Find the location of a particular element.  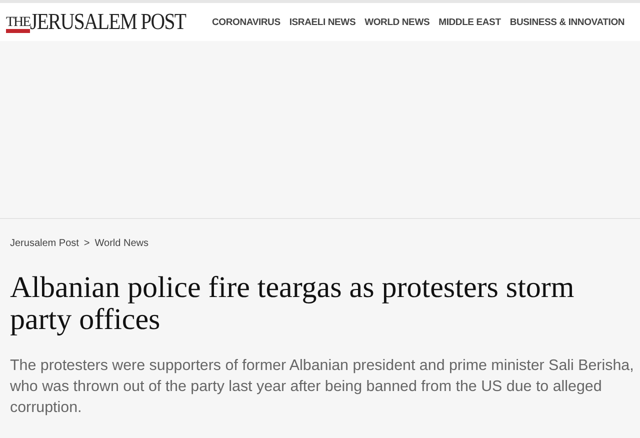

nav-link: ISRAELI NEWS is located at coordinates (322, 22).